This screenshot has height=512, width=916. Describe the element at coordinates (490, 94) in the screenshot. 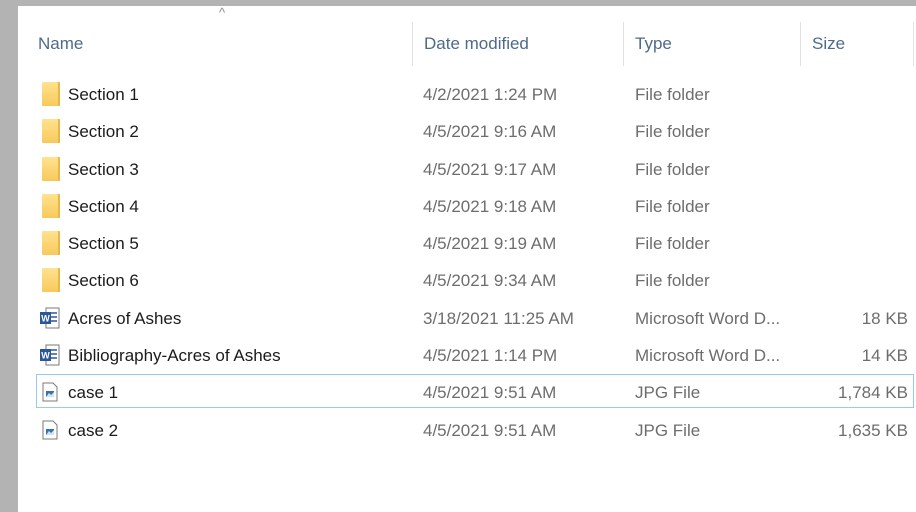

I see `file-date-modified: 4/2/2021 1:24 PM` at that location.